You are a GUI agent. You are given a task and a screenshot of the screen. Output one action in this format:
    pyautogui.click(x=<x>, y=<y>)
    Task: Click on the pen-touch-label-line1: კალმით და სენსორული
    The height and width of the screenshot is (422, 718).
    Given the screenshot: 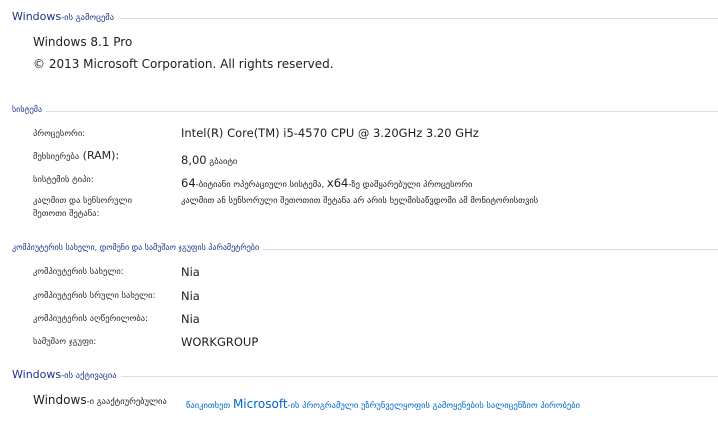 What is the action you would take?
    pyautogui.click(x=82, y=201)
    